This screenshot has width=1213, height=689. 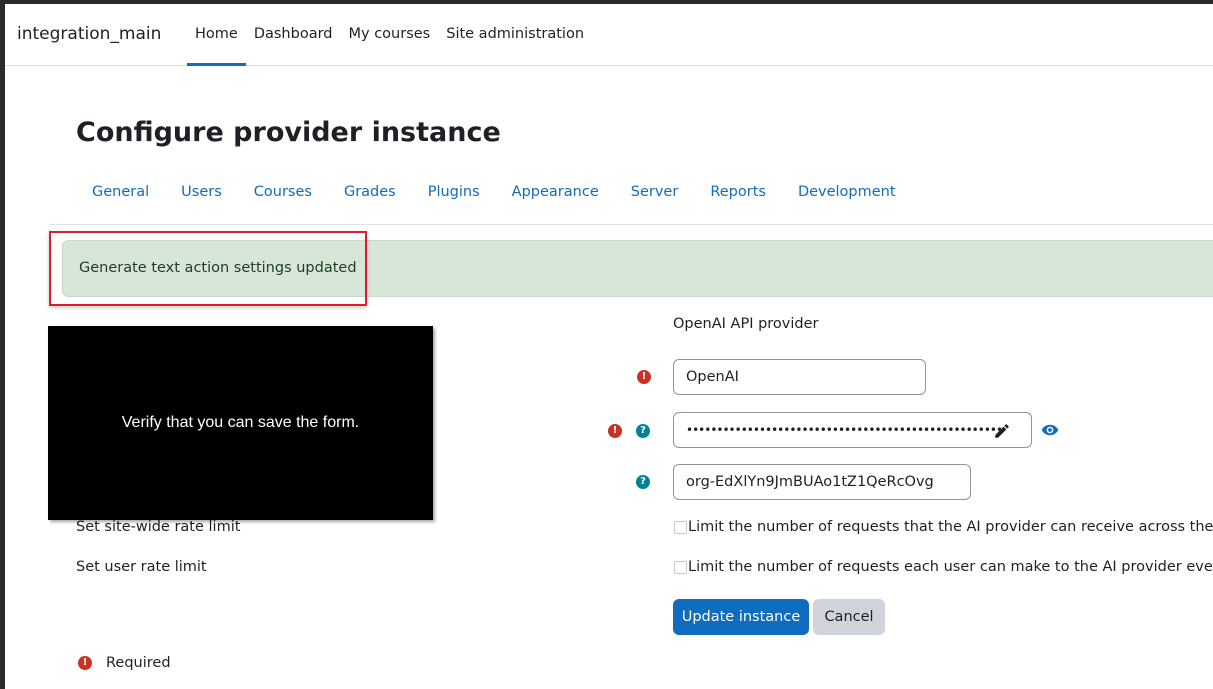 What do you see at coordinates (1050, 430) in the screenshot?
I see `eye-icon` at bounding box center [1050, 430].